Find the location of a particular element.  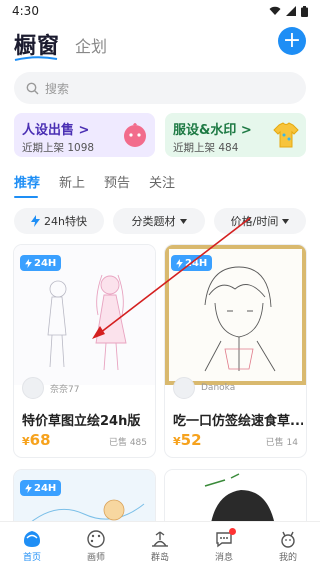

author-name: 奈奈77 is located at coordinates (65, 389).